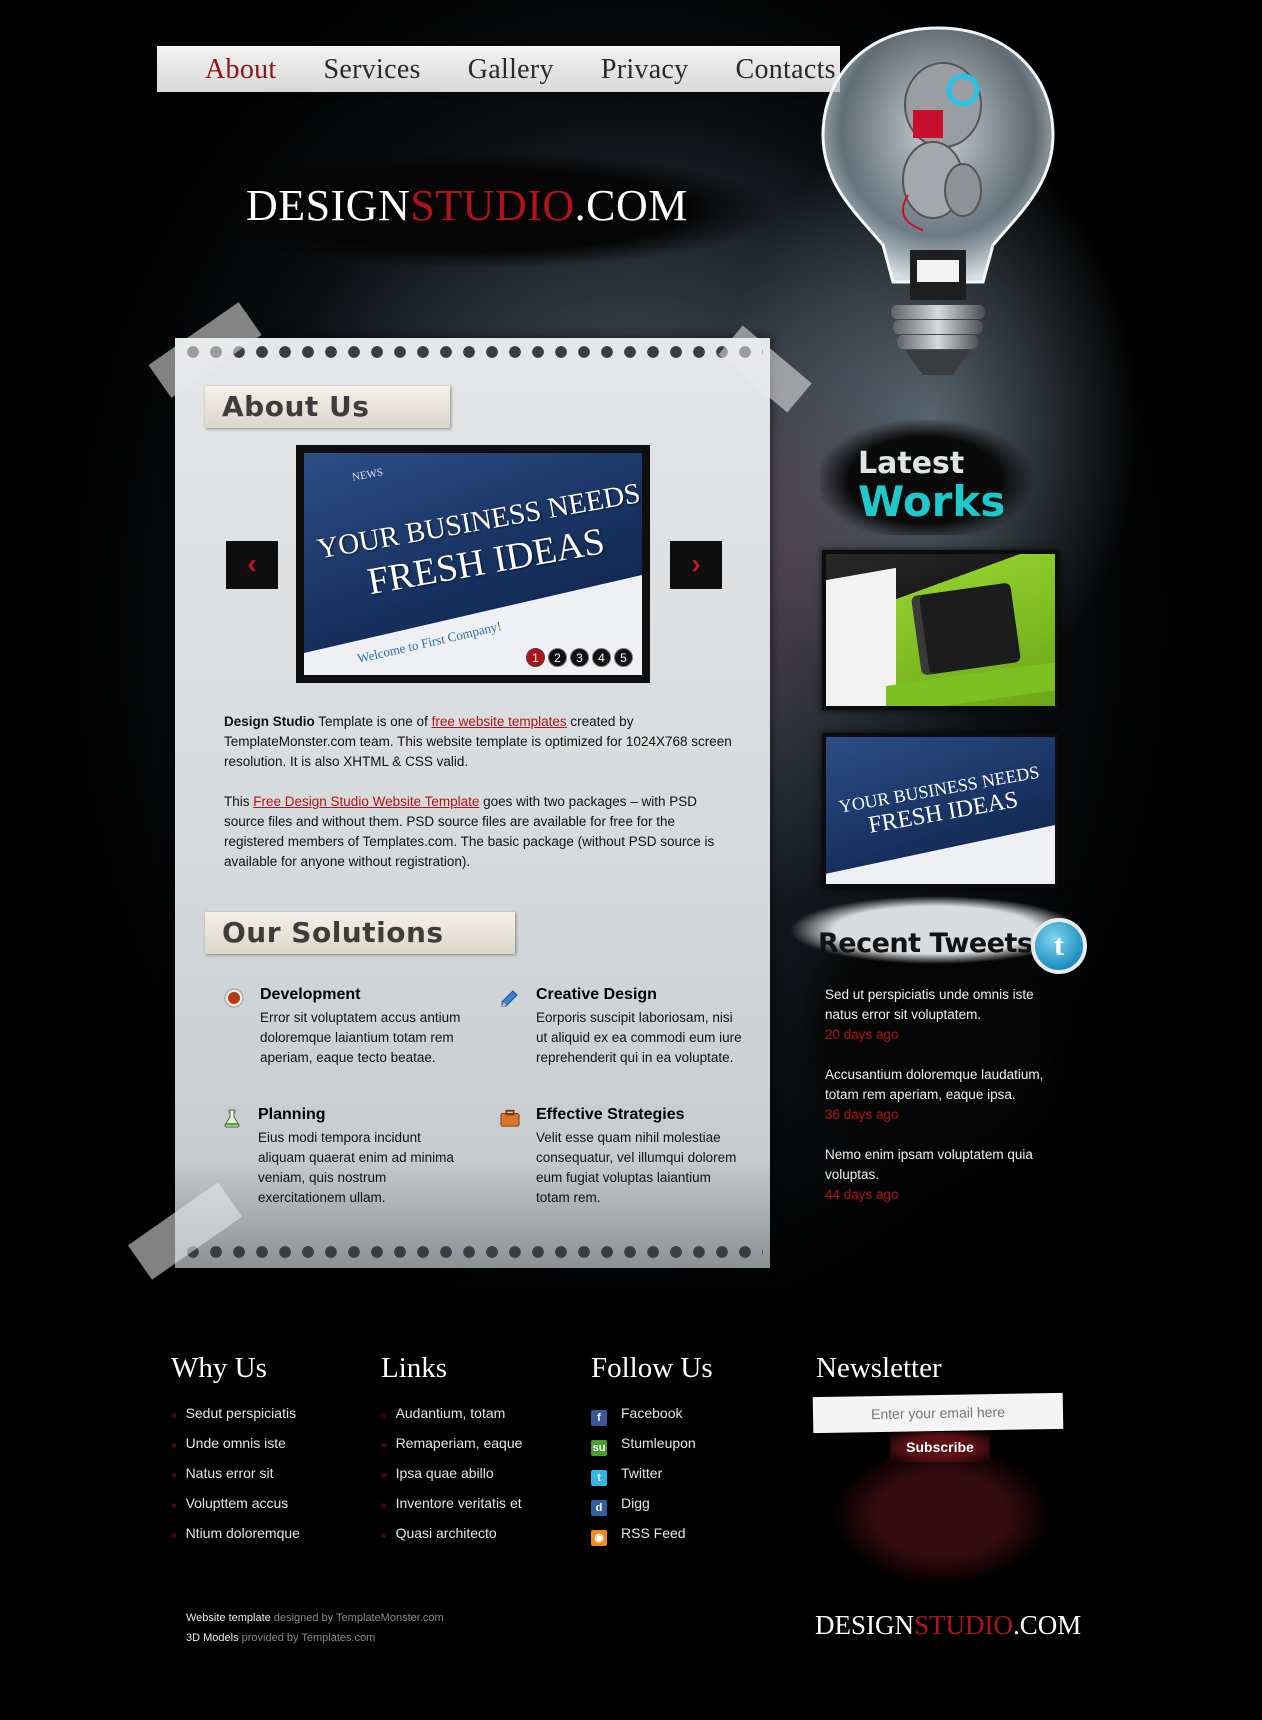  I want to click on credits-text: designed by, so click(303, 1618).